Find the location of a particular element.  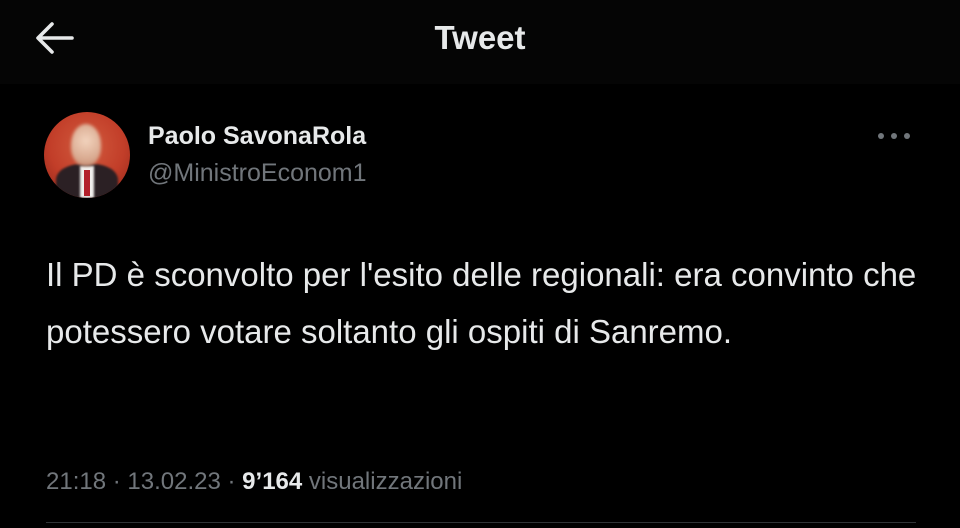

avatar is located at coordinates (87, 155).